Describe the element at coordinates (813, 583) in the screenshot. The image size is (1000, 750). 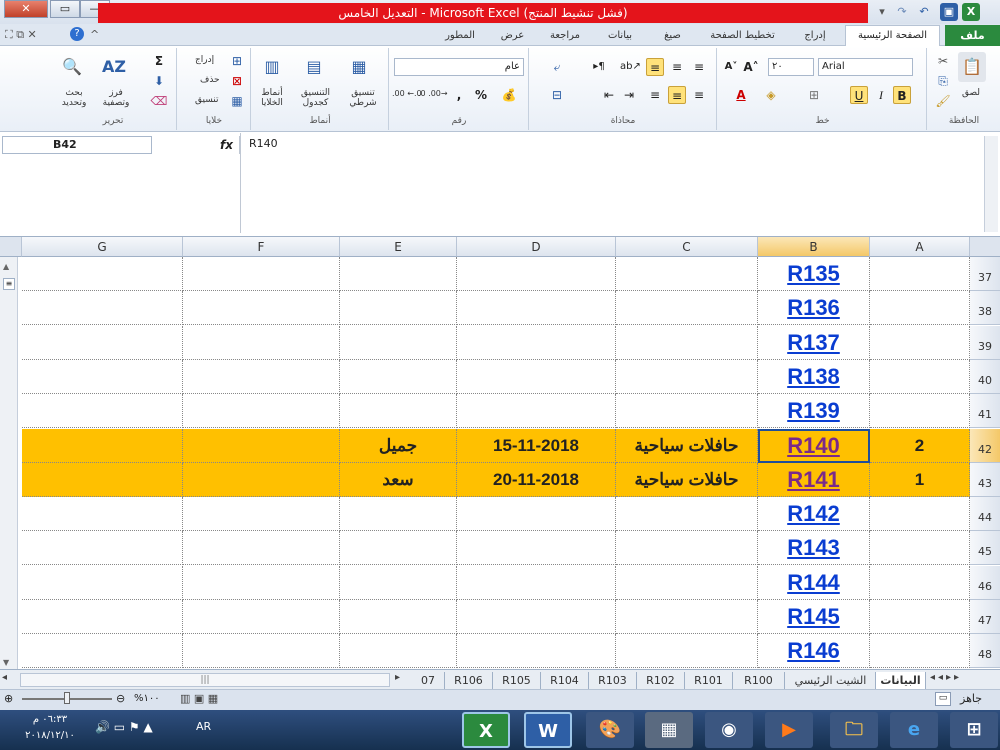
I see `hyperlink: R144` at that location.